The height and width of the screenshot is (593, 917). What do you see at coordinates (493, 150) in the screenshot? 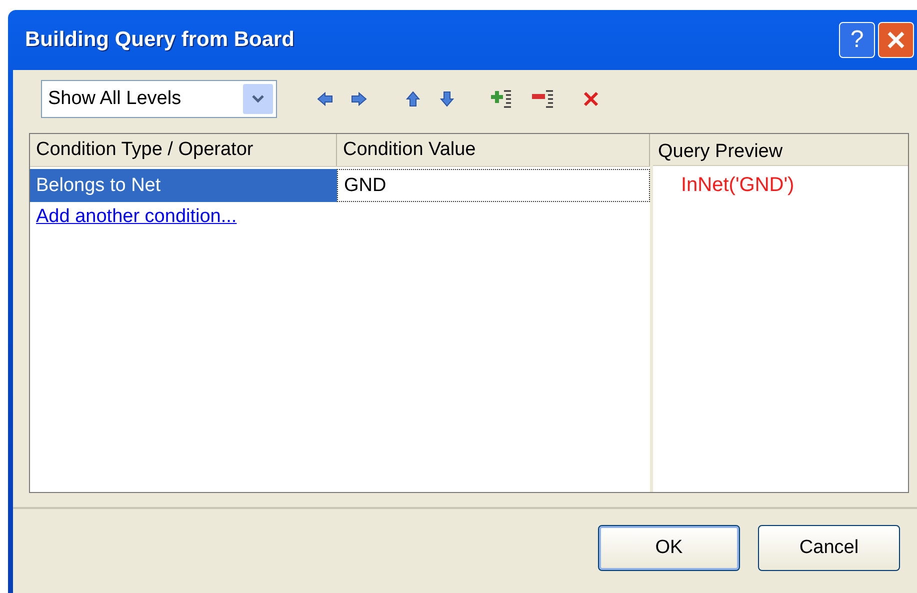
I see `column-header: Condition Value` at bounding box center [493, 150].